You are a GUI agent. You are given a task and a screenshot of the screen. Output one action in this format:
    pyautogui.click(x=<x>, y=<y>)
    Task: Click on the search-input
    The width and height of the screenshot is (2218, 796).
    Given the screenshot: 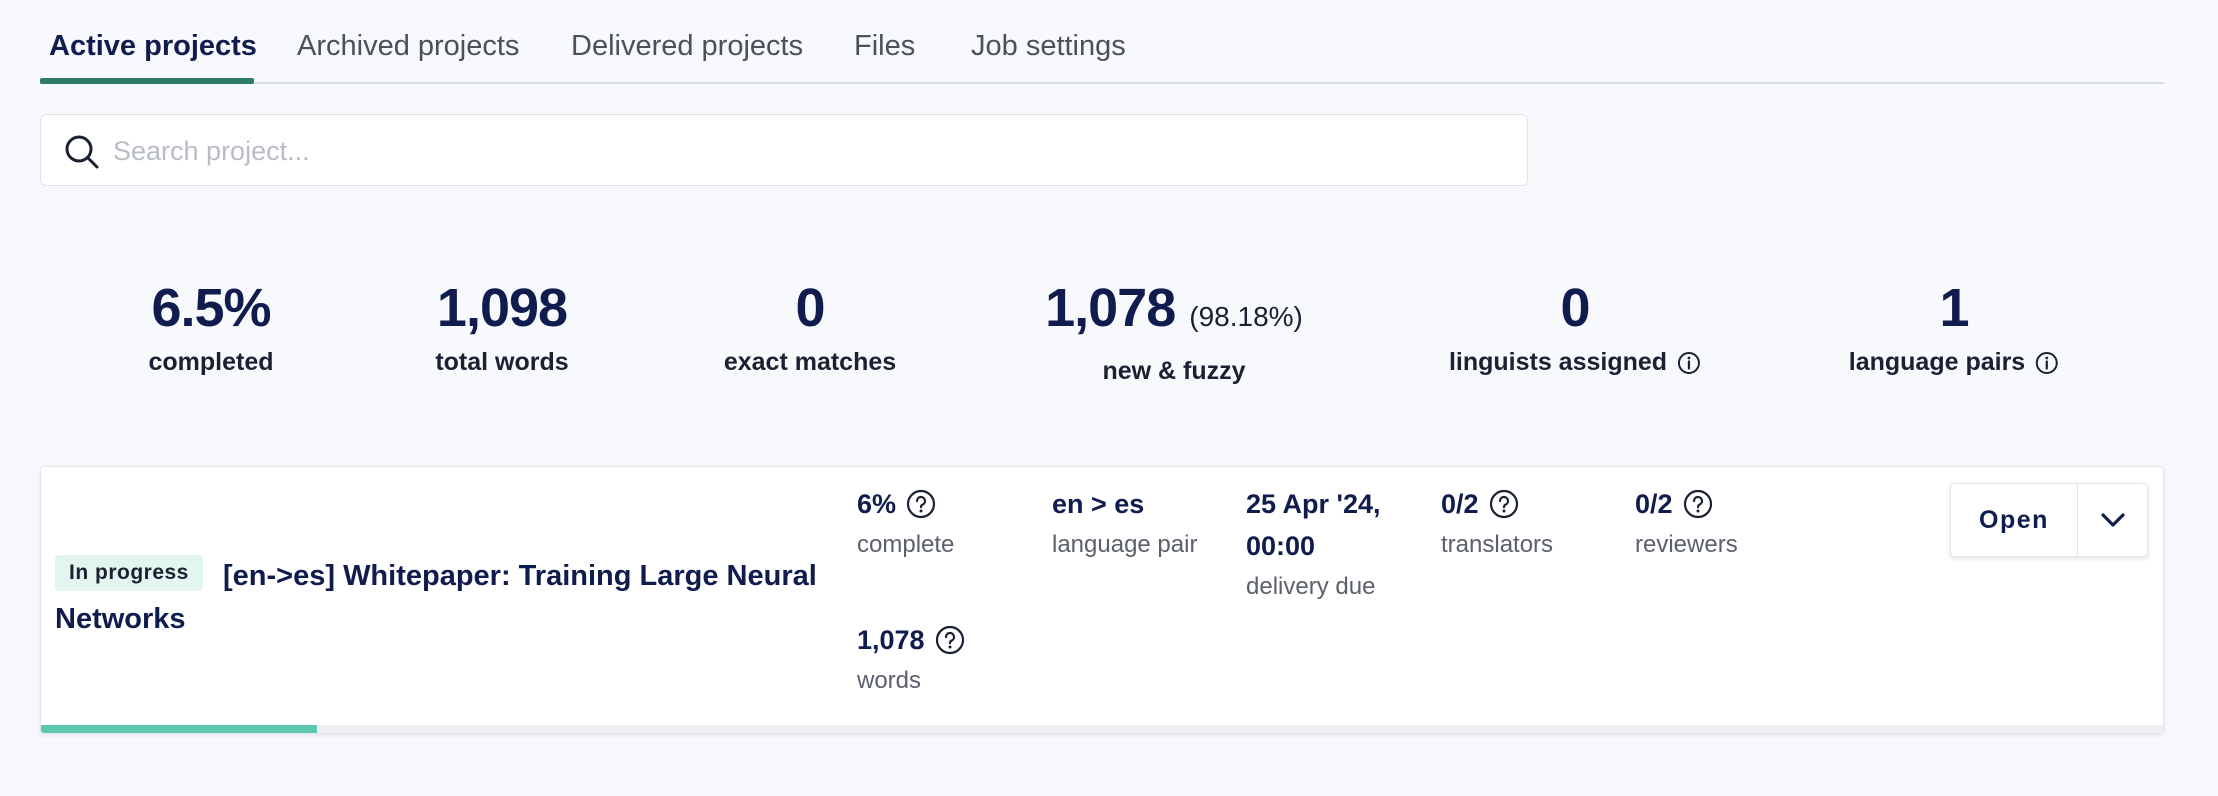 What is the action you would take?
    pyautogui.click(x=803, y=151)
    